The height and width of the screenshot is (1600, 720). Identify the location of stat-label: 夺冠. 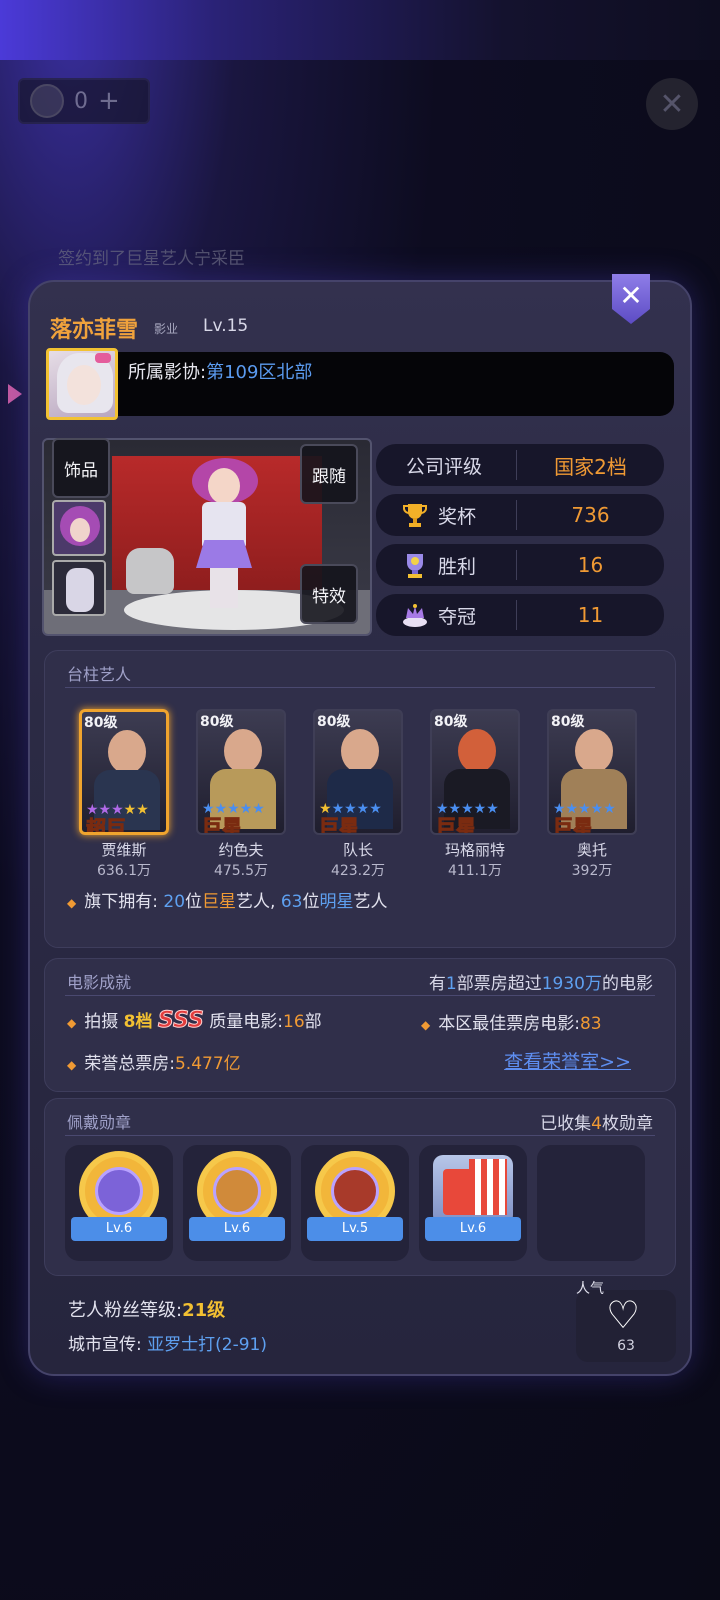
(457, 616).